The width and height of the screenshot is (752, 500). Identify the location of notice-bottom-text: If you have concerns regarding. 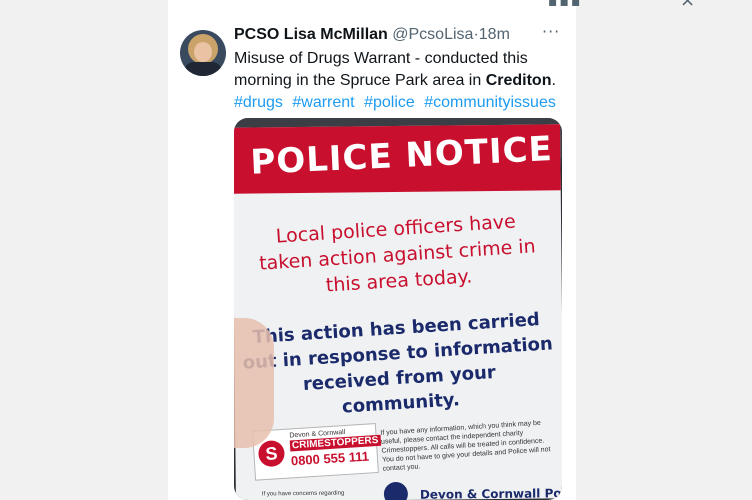
(303, 494).